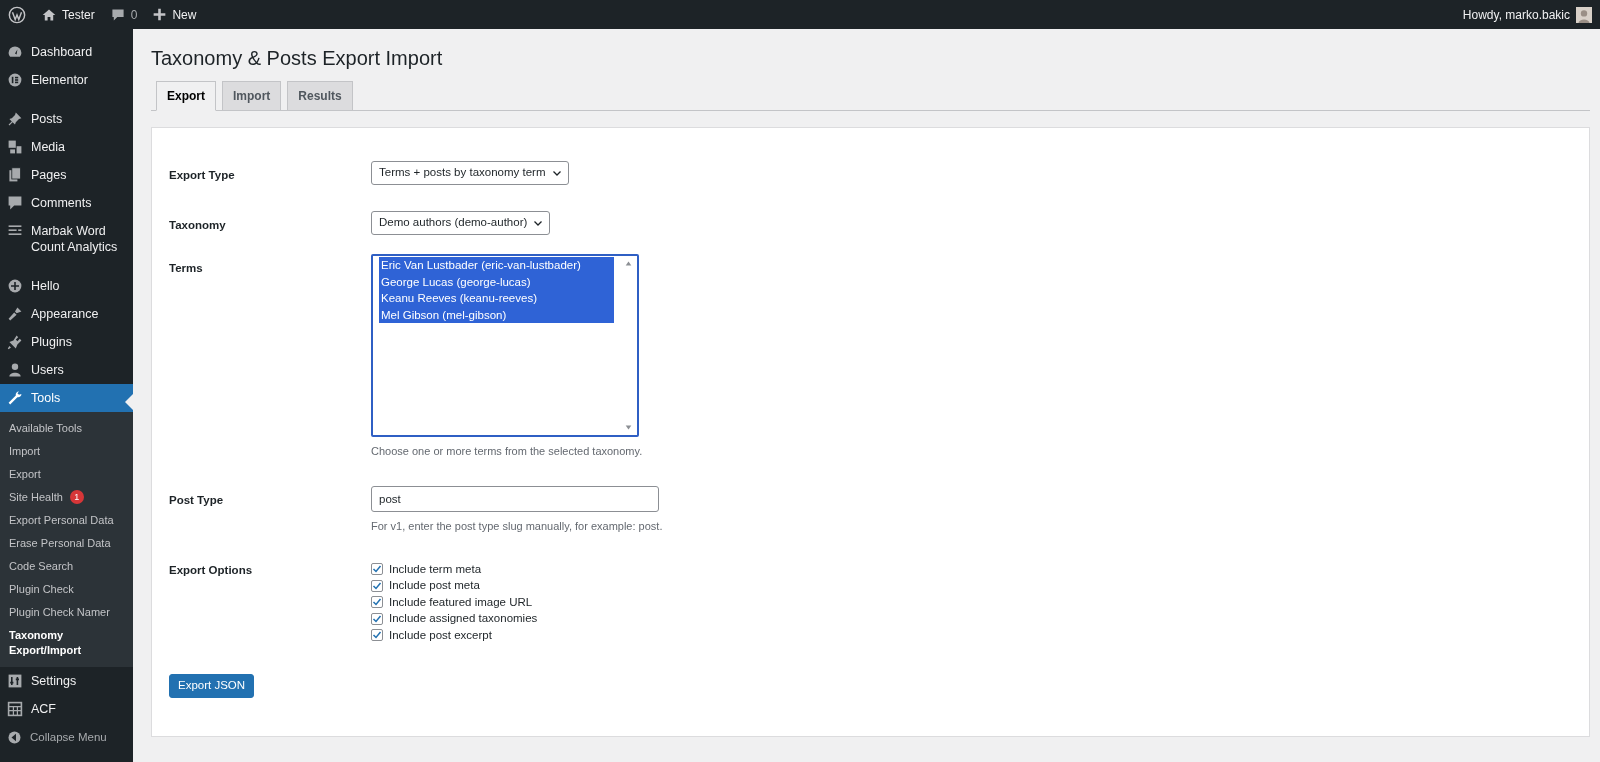 The height and width of the screenshot is (762, 1600). What do you see at coordinates (66, 342) in the screenshot?
I see `menu-item: Plugins` at bounding box center [66, 342].